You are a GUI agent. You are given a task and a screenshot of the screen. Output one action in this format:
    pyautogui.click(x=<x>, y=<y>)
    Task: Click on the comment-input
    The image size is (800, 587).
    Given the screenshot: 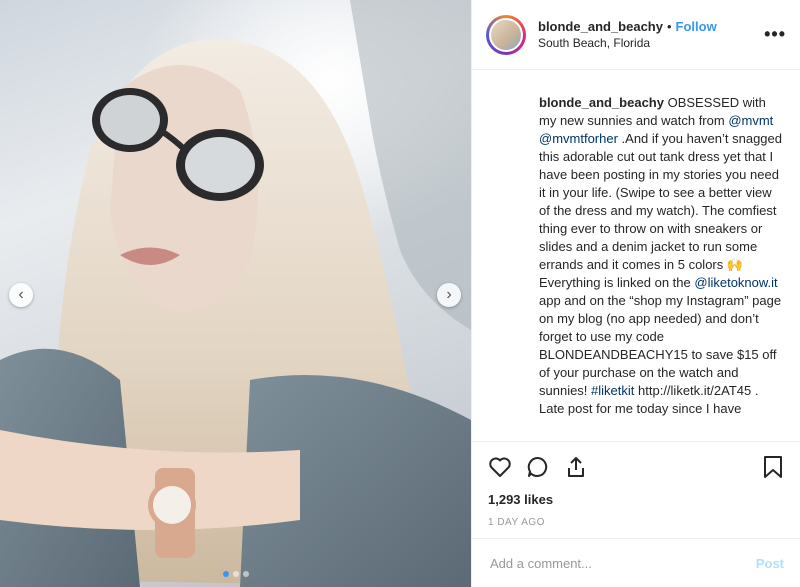 What is the action you would take?
    pyautogui.click(x=622, y=563)
    